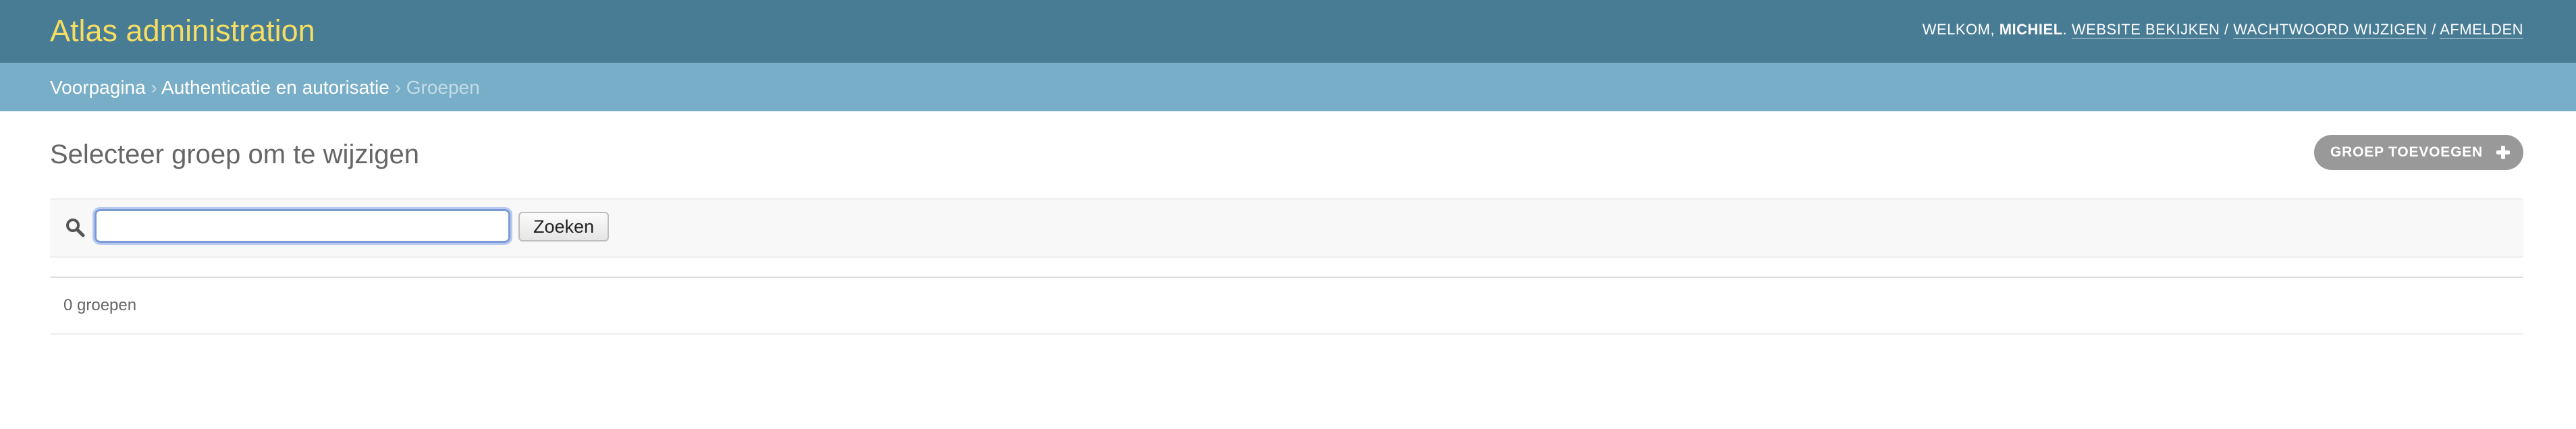  Describe the element at coordinates (1961, 29) in the screenshot. I see `welcome-text: Welkom,` at that location.